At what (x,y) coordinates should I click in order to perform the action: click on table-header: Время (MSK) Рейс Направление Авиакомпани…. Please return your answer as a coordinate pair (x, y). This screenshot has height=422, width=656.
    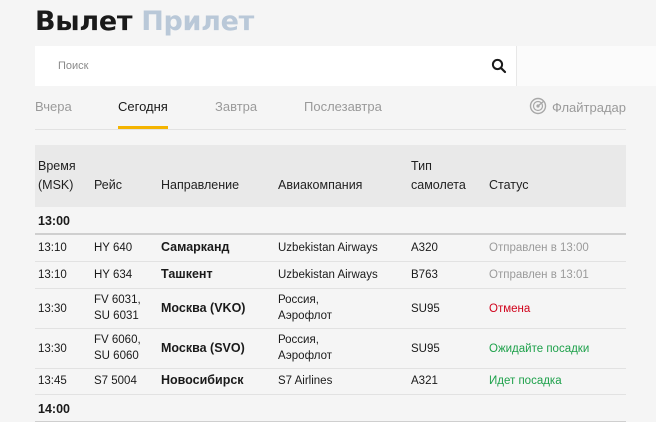
    Looking at the image, I should click on (330, 176).